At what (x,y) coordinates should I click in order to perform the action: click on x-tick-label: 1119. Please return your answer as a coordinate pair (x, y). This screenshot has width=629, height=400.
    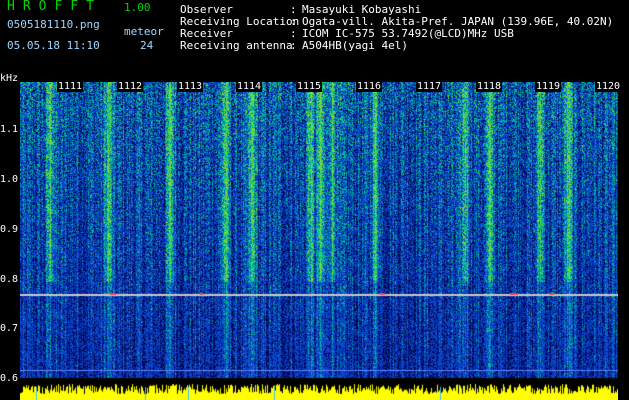
    Looking at the image, I should click on (548, 86).